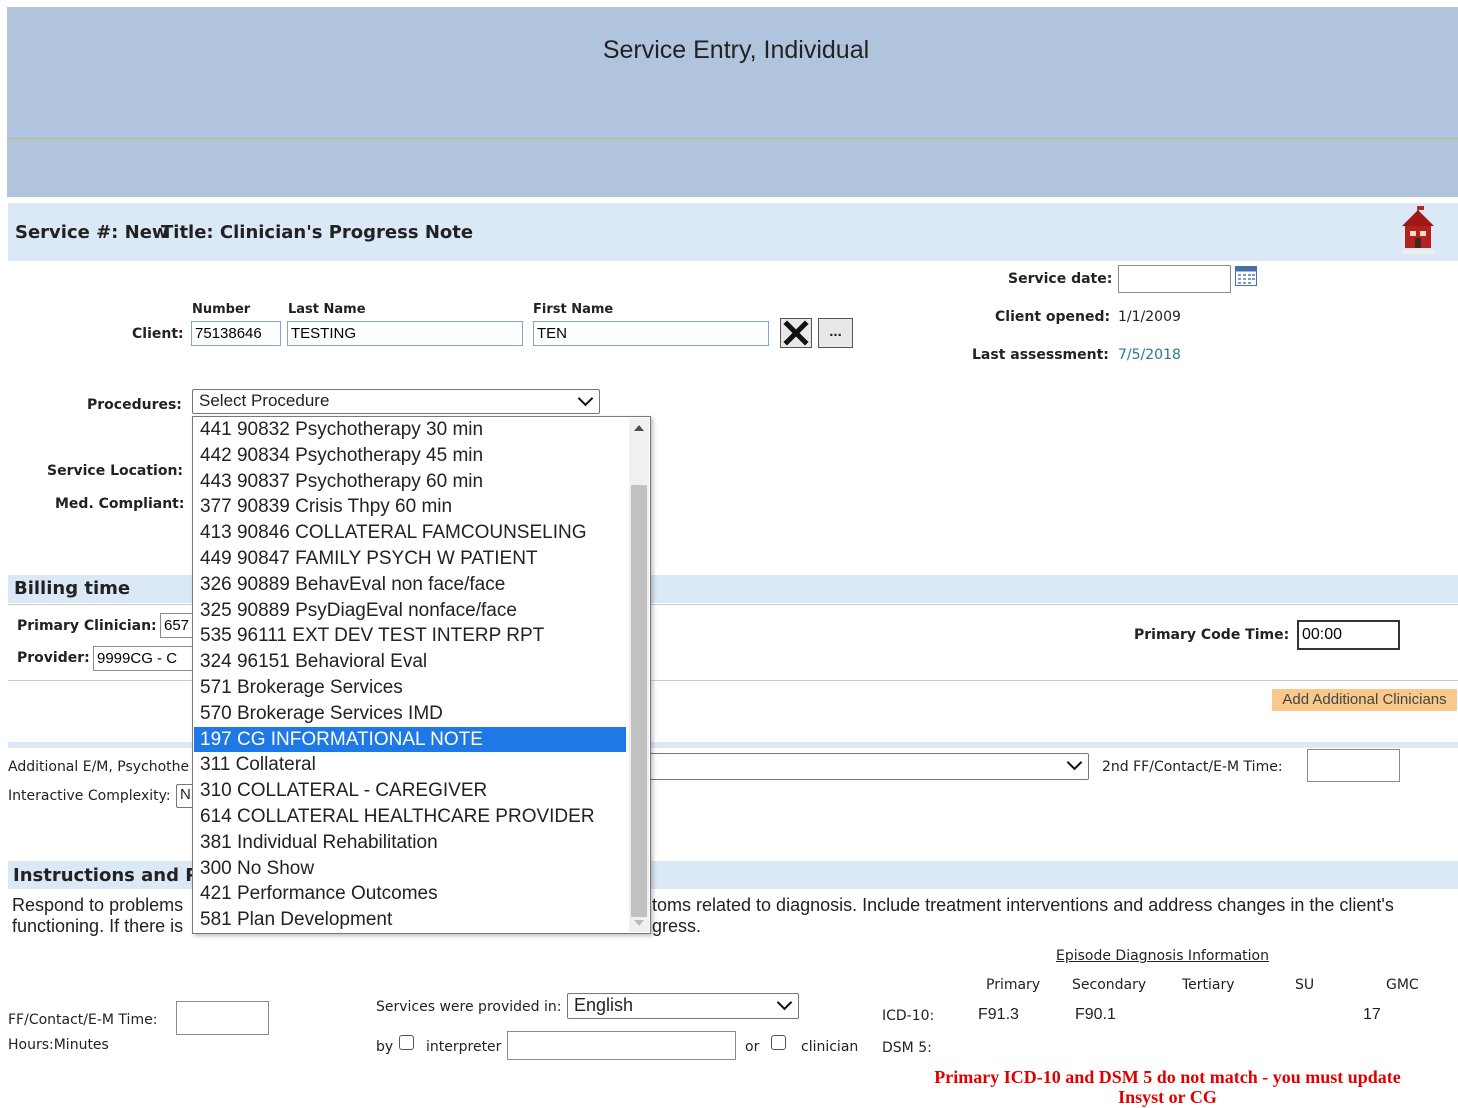  What do you see at coordinates (830, 1047) in the screenshot?
I see `clinician-label: clinician` at bounding box center [830, 1047].